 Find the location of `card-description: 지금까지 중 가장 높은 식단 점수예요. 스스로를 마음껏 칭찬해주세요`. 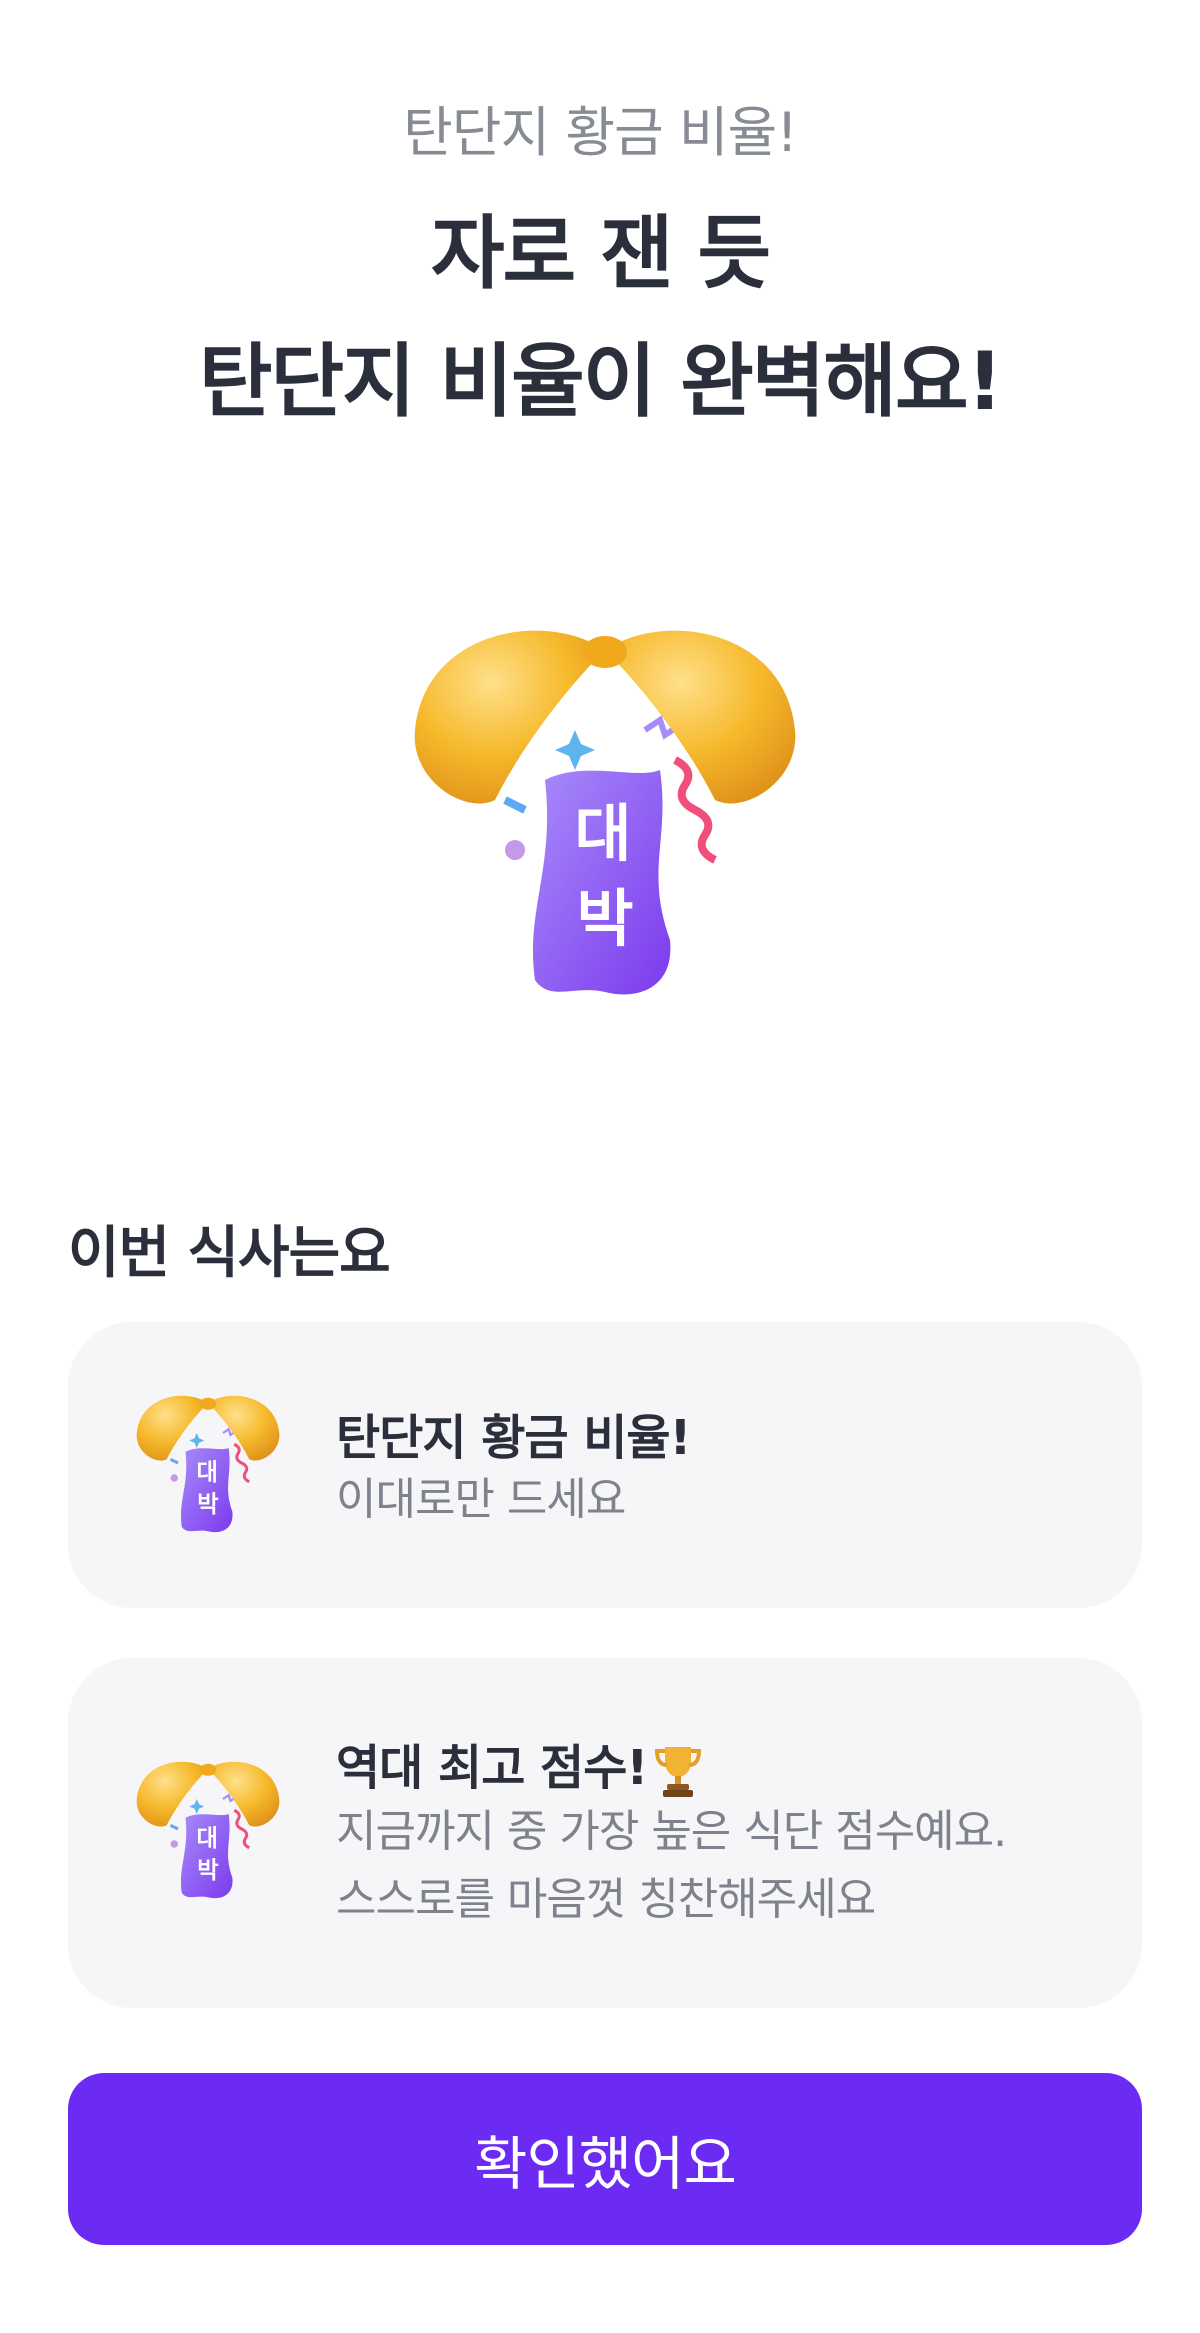

card-description: 지금까지 중 가장 높은 식단 점수예요. 스스로를 마음껏 칭찬해주세요 is located at coordinates (671, 1866).